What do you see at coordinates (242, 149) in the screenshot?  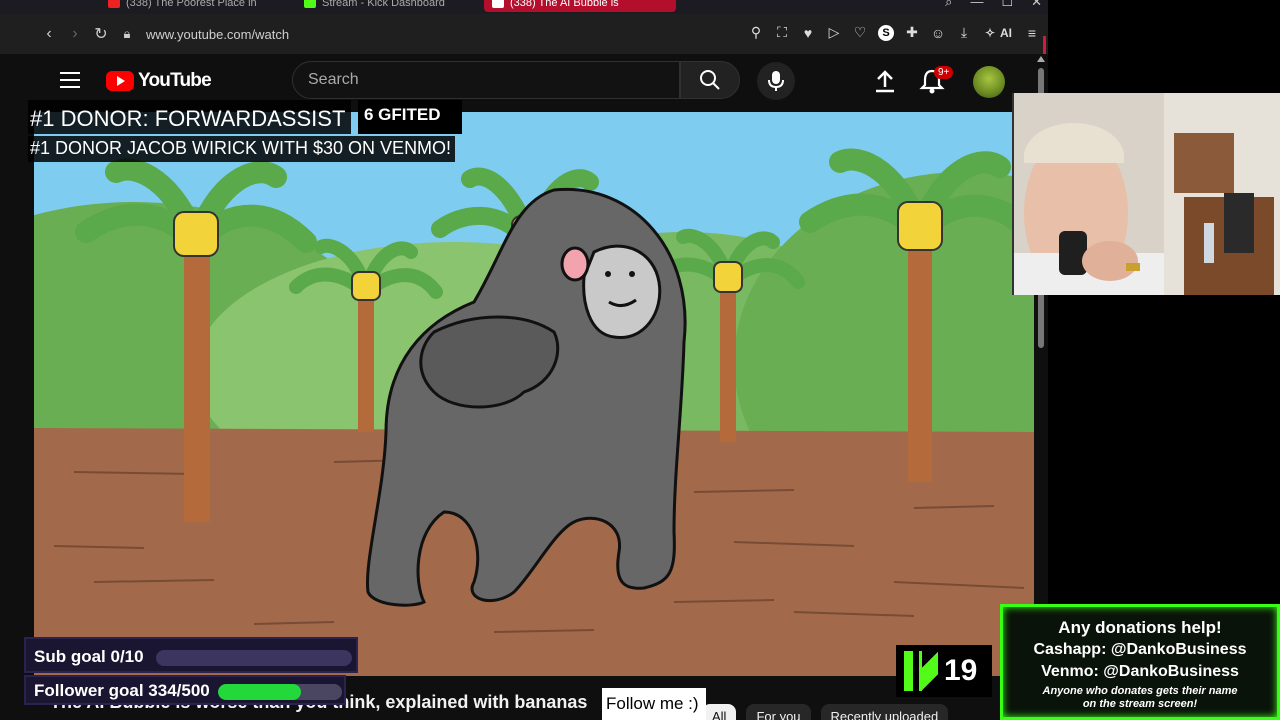 I see `venmo-donor-text: #1 DONOR JACOB WIRICK WITH $30 ON VENMO!` at bounding box center [242, 149].